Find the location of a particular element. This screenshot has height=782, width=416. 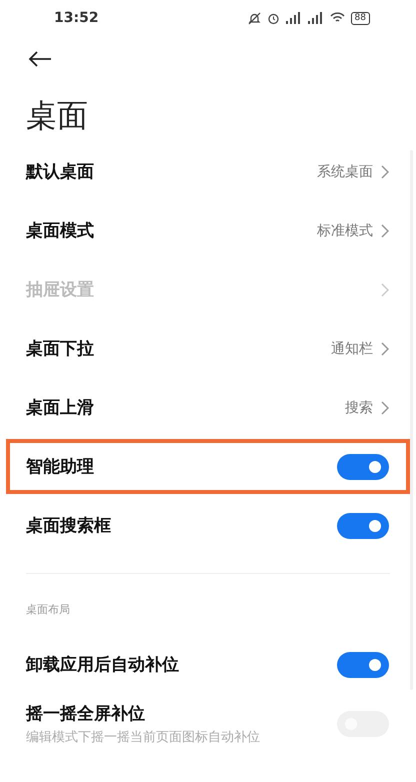

row-value: 标准模式 is located at coordinates (345, 231).